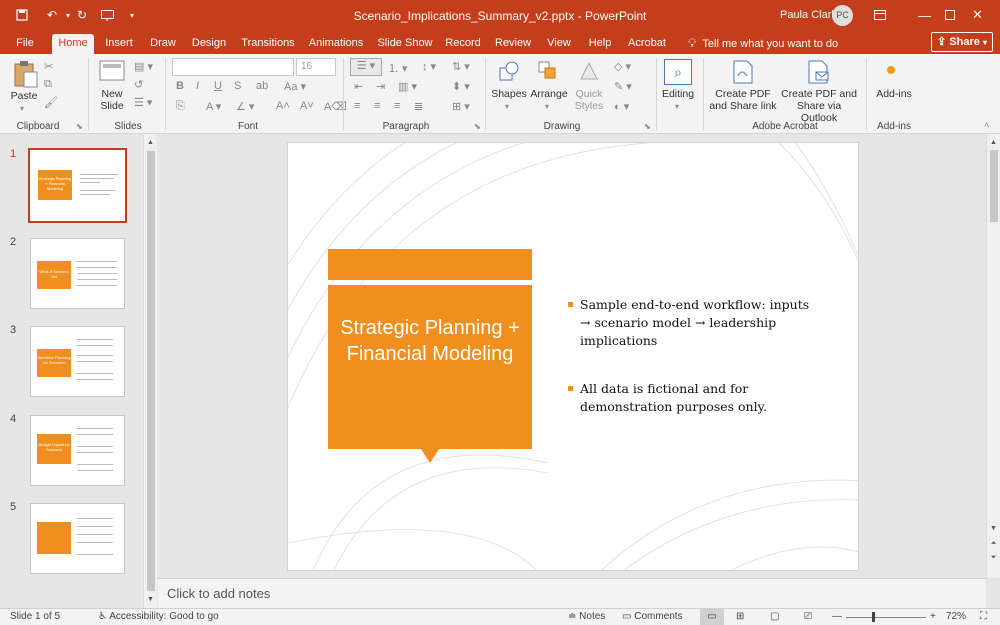 Image resolution: width=1000 pixels, height=625 pixels. What do you see at coordinates (307, 106) in the screenshot?
I see `decrease-font-icon: A˅` at bounding box center [307, 106].